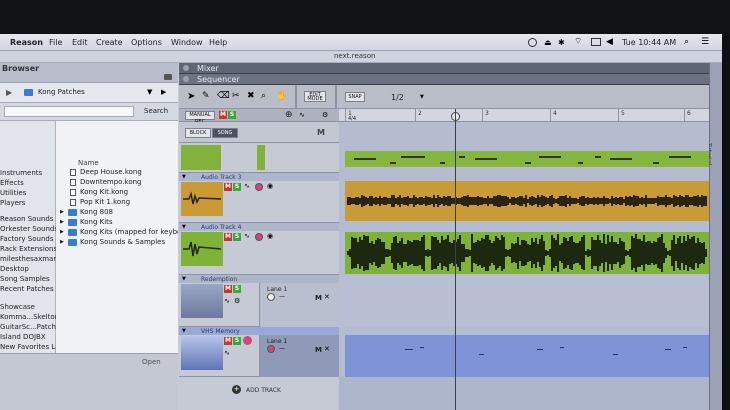  Describe the element at coordinates (69, 111) in the screenshot. I see `search-input` at that location.